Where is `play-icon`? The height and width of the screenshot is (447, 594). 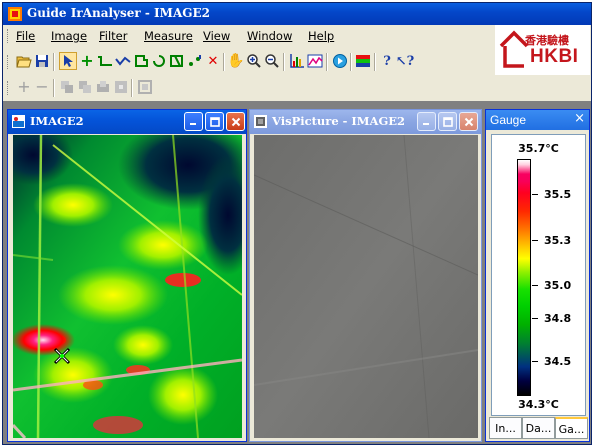 play-icon is located at coordinates (340, 61).